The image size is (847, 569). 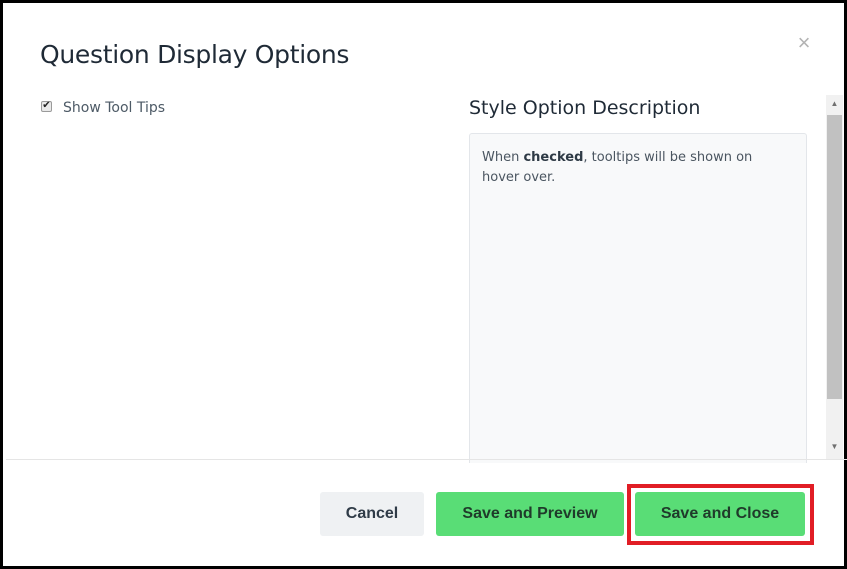 I want to click on scroll-up-icon: ▲, so click(x=834, y=103).